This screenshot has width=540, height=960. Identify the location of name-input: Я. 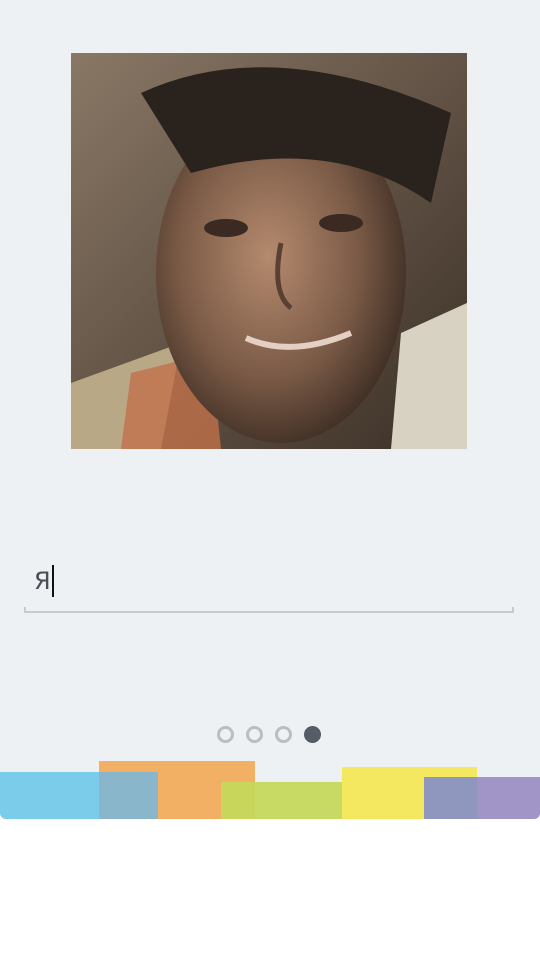
(44, 581).